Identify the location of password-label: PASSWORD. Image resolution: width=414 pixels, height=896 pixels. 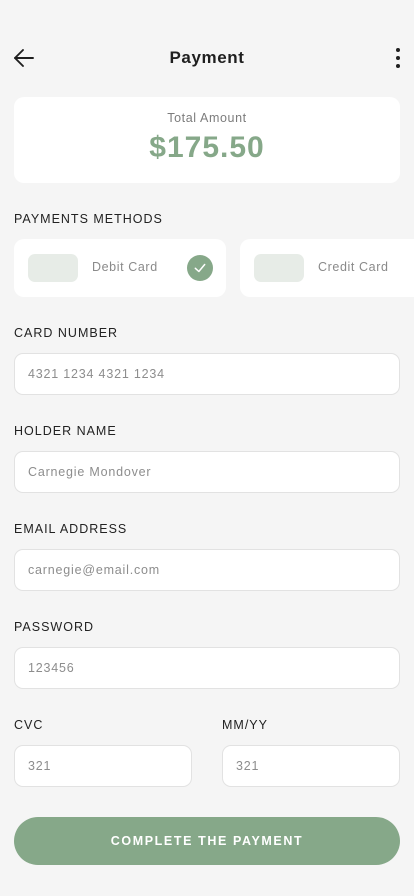
(54, 627).